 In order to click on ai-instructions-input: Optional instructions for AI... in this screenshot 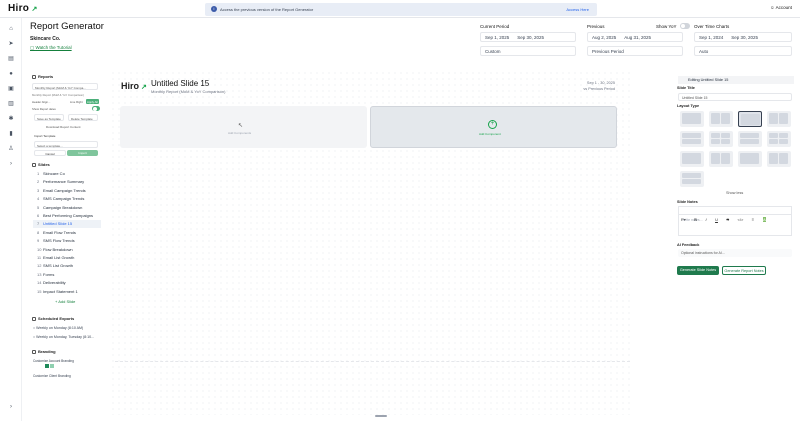, I will do `click(735, 253)`.